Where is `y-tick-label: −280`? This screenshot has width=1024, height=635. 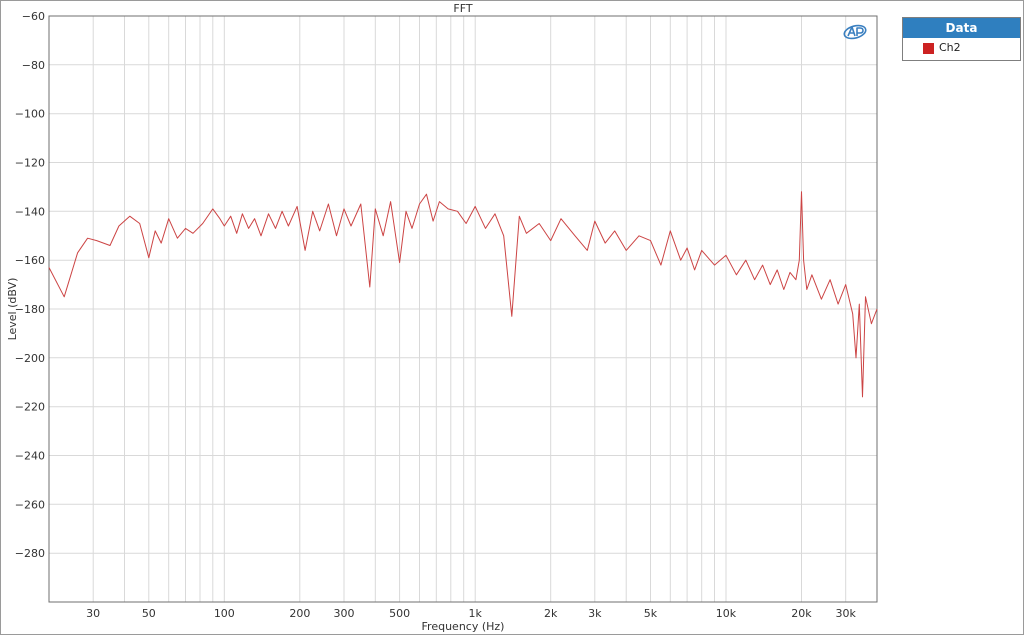 y-tick-label: −280 is located at coordinates (30, 553).